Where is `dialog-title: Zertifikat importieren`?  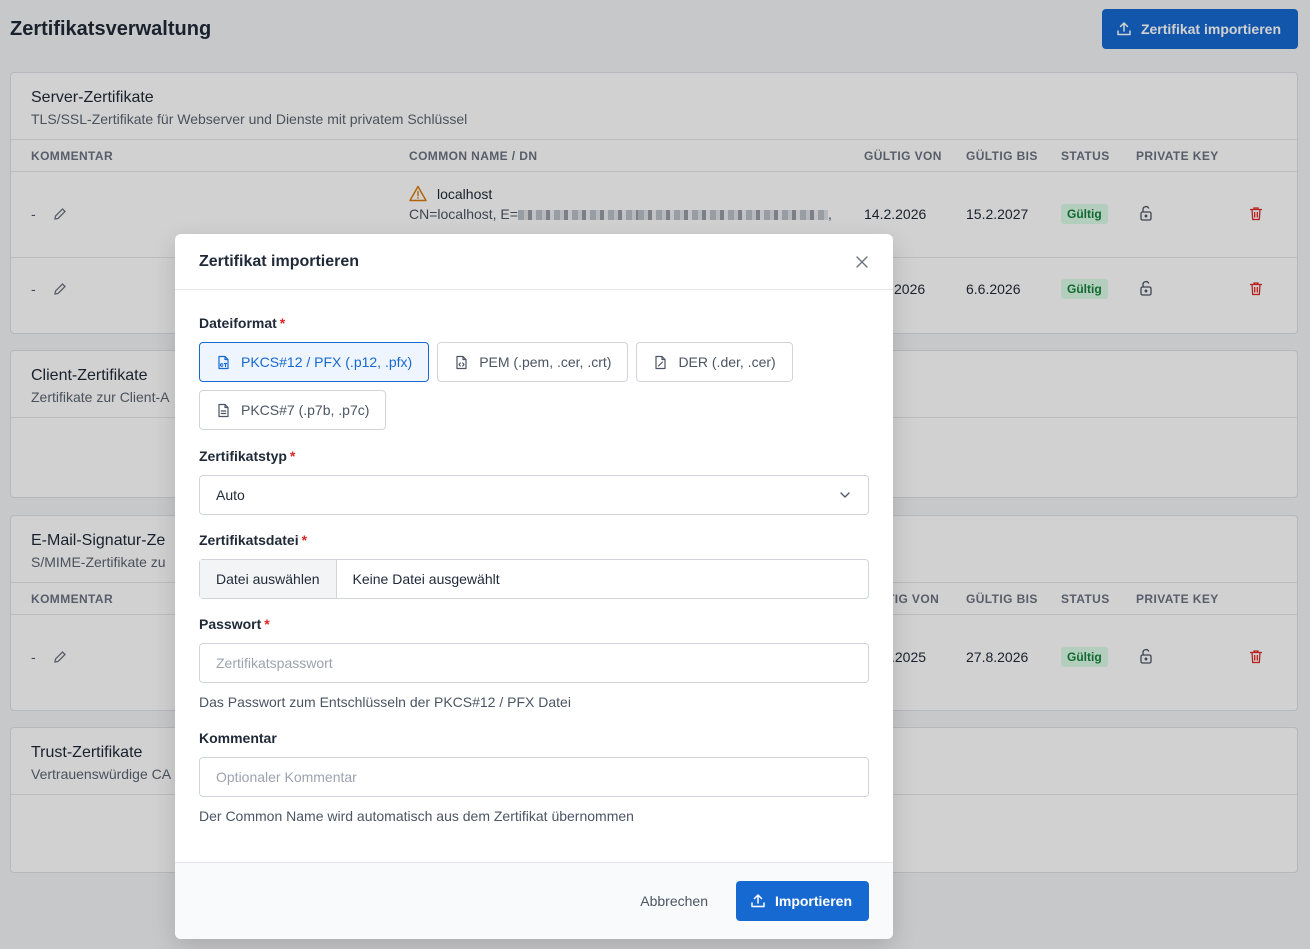
dialog-title: Zertifikat importieren is located at coordinates (279, 261).